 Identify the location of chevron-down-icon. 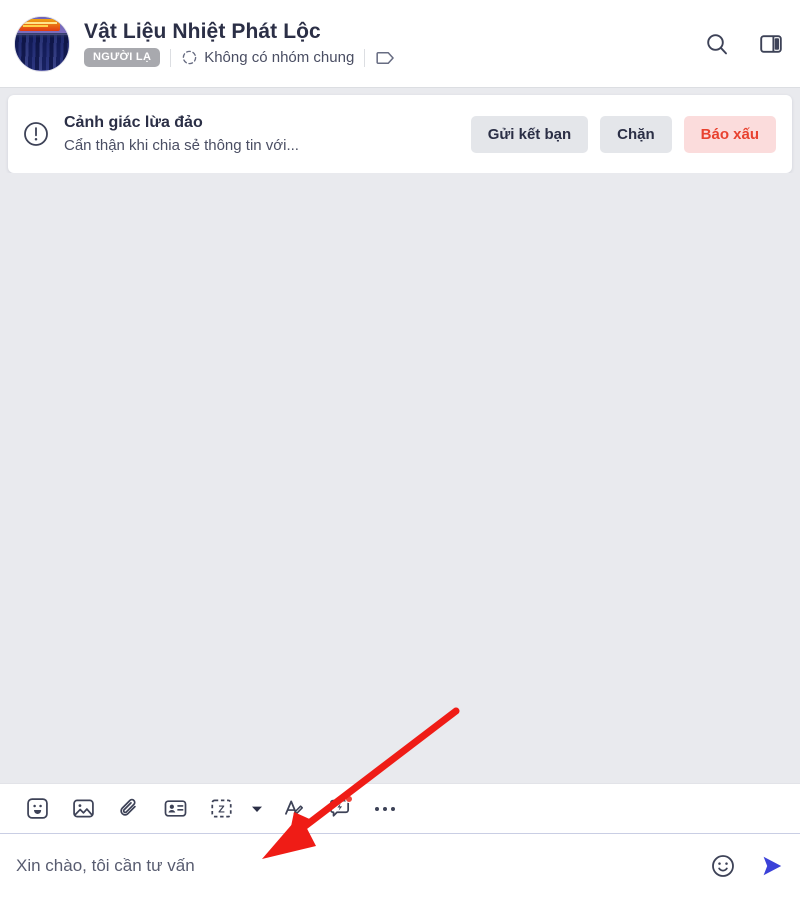
(257, 809).